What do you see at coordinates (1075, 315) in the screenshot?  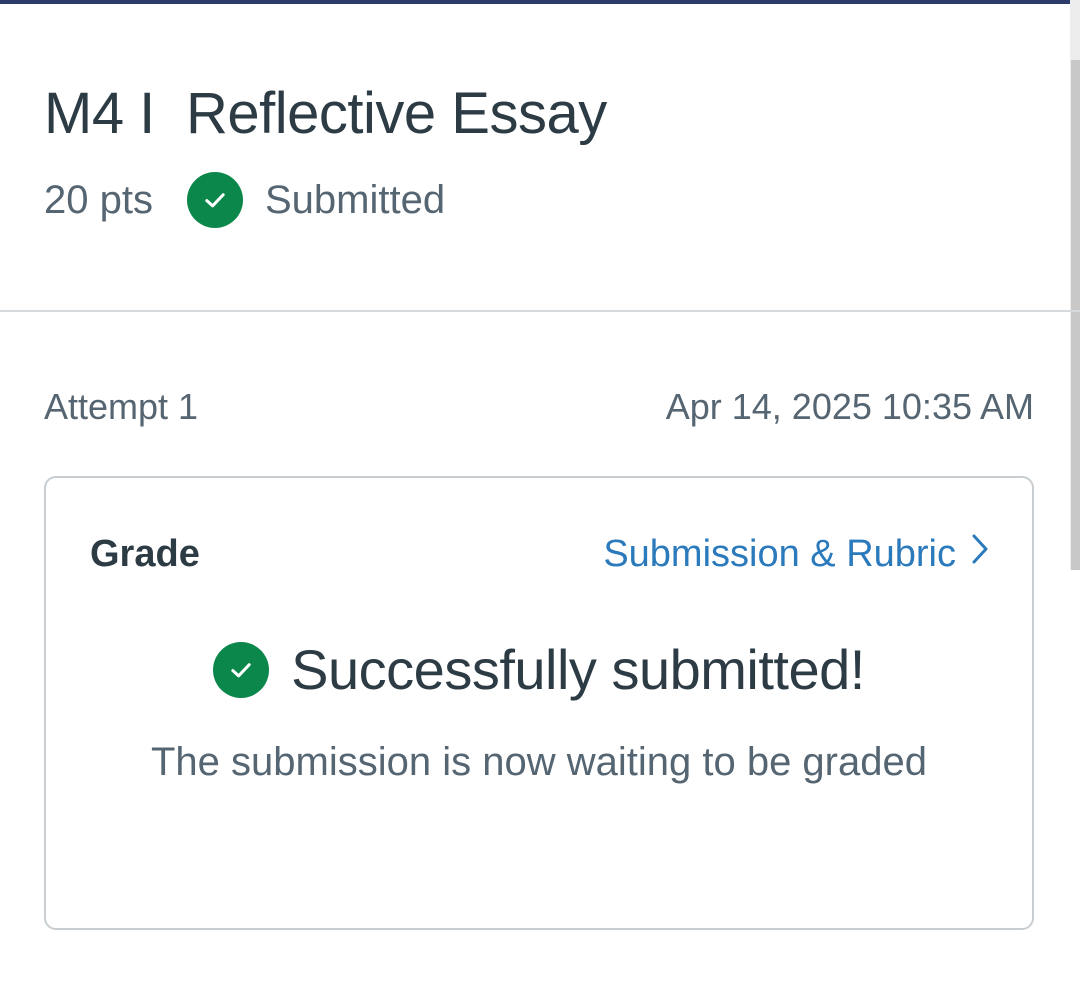 I see `scrollbar-thumb` at bounding box center [1075, 315].